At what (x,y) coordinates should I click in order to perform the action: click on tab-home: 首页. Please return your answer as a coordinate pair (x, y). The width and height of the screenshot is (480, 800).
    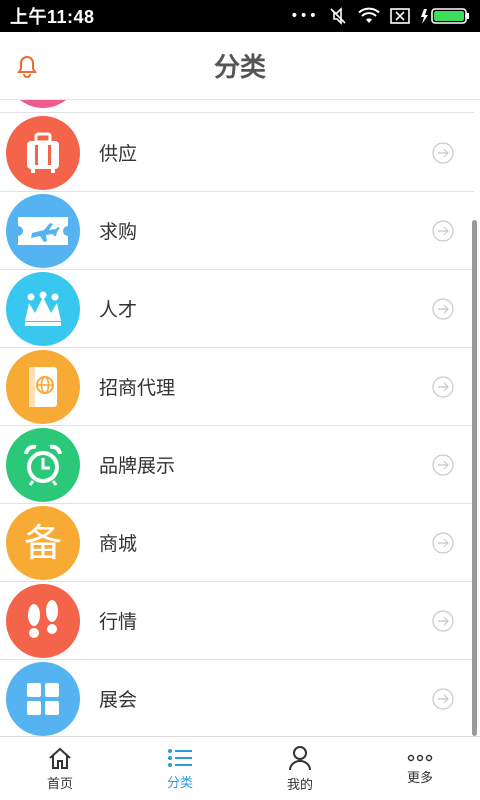
    Looking at the image, I should click on (60, 768).